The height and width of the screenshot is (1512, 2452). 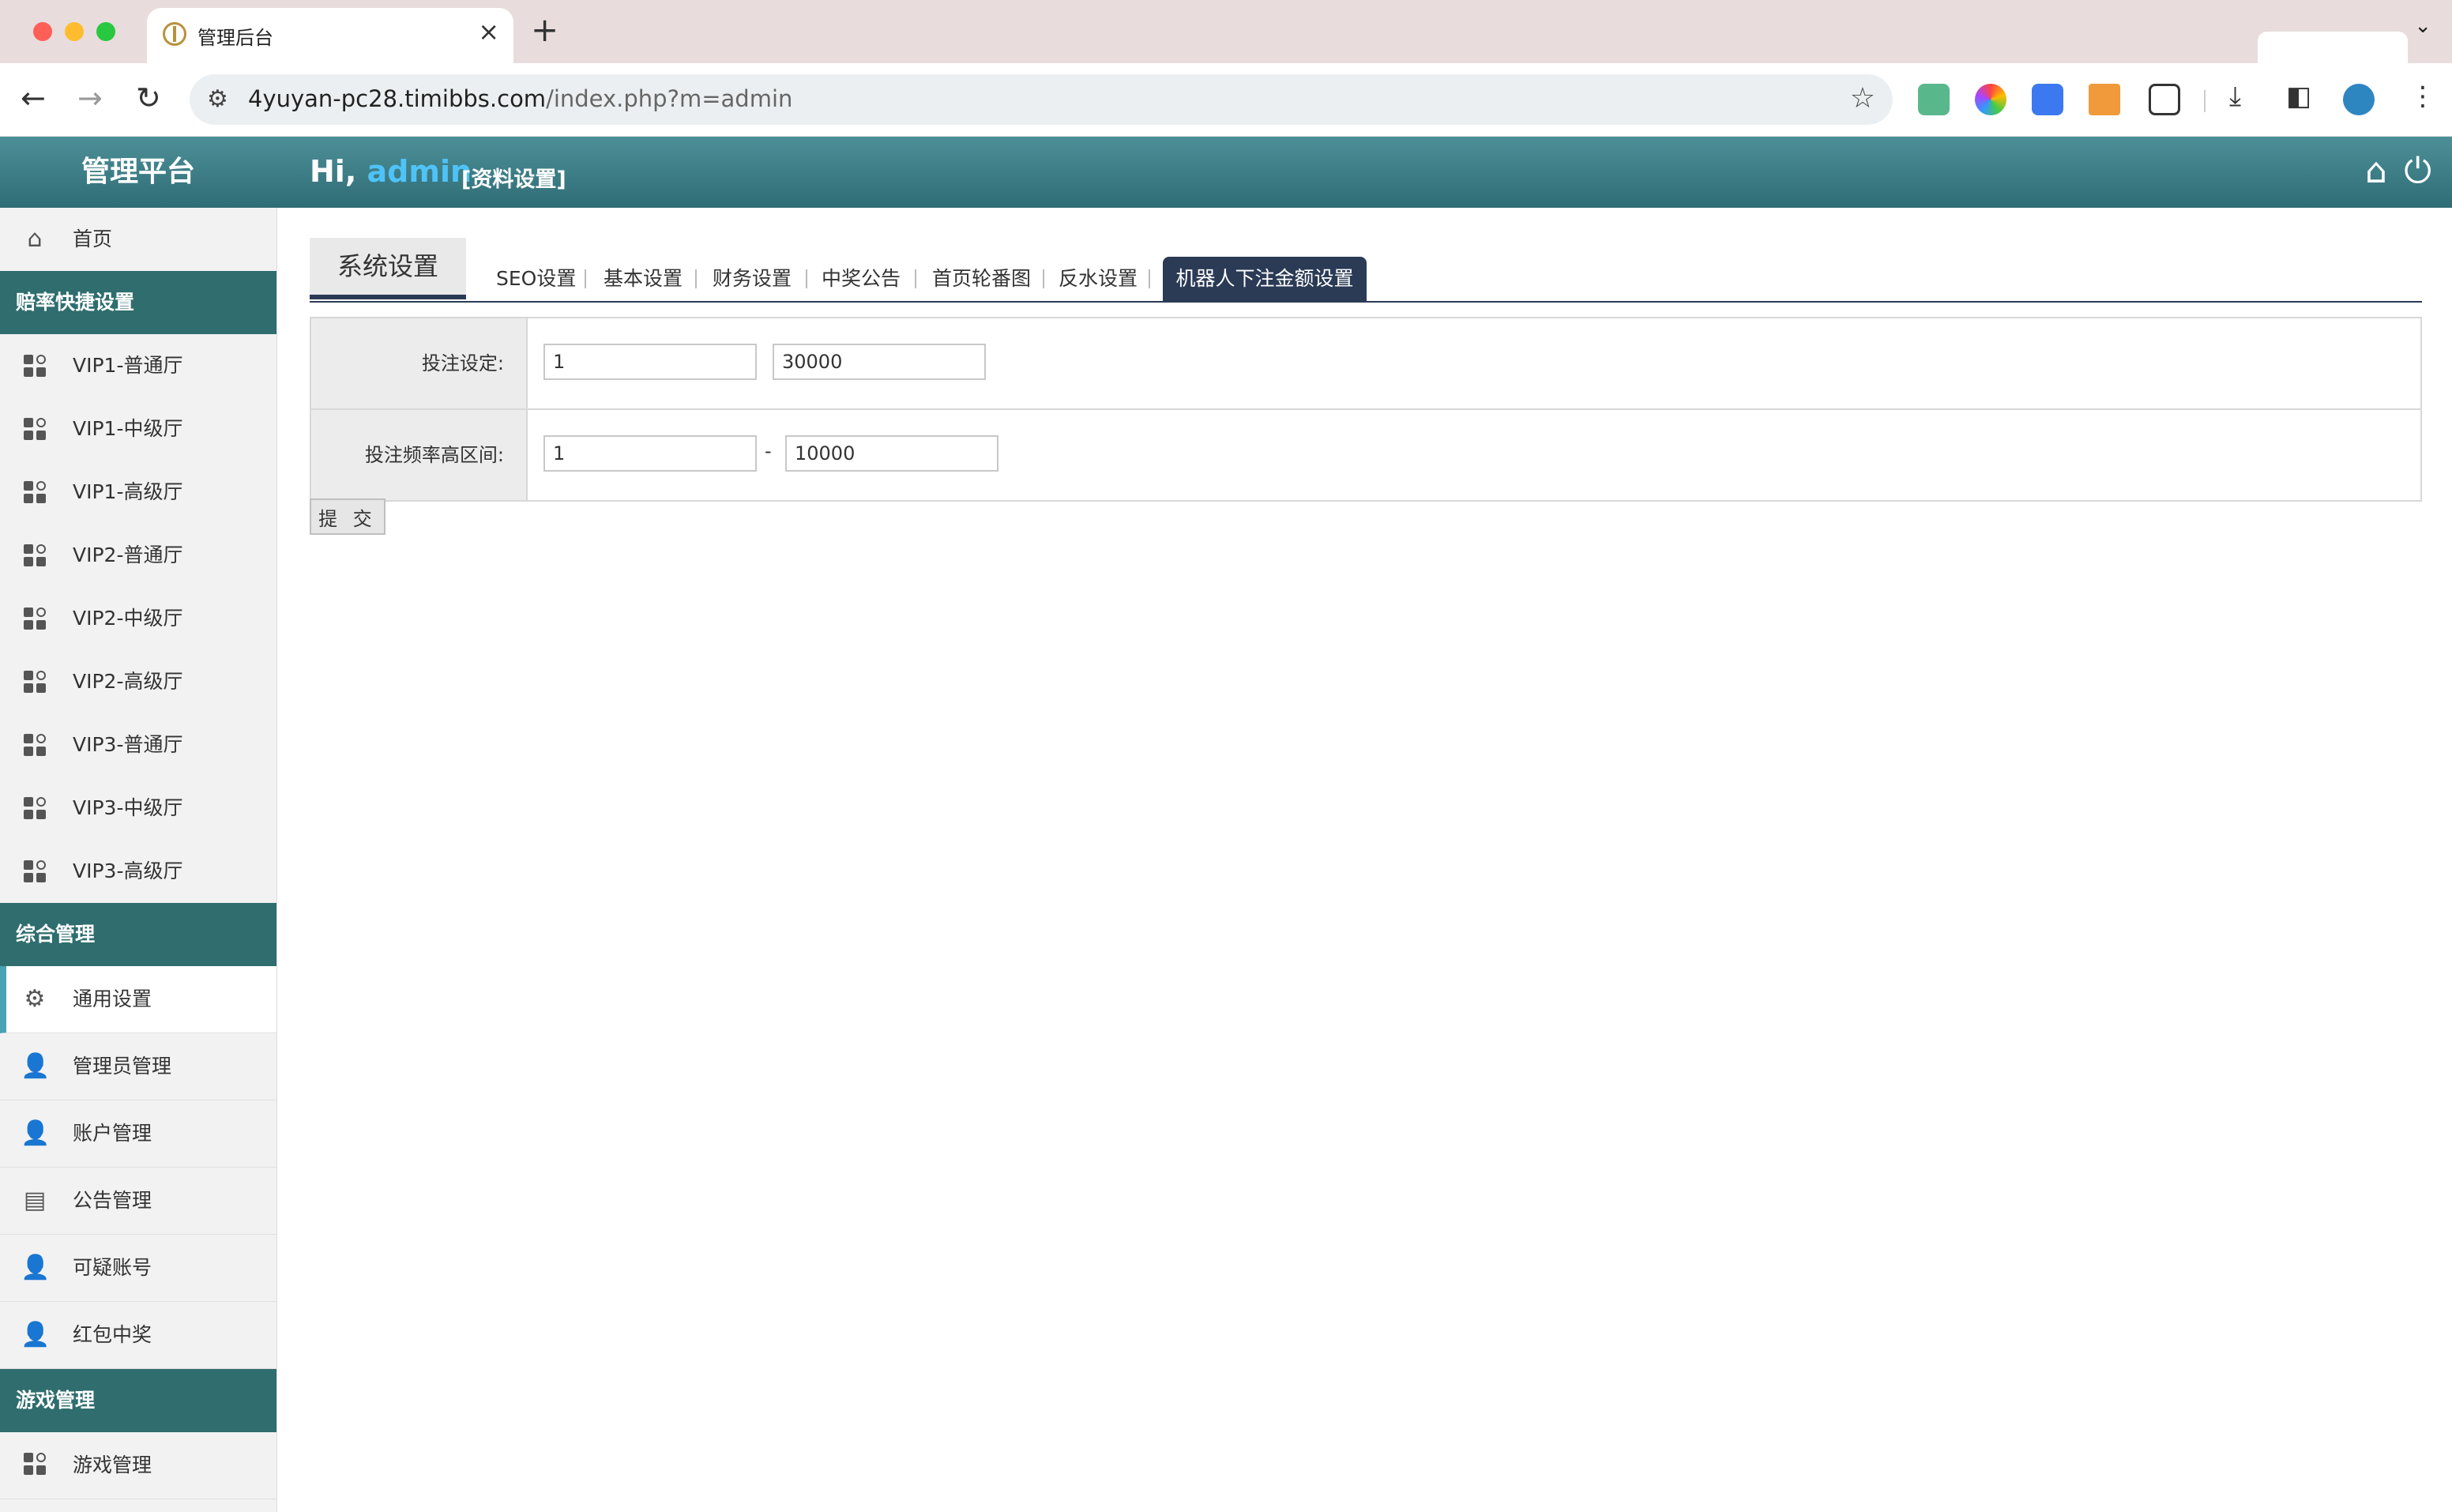 I want to click on tab-basic-settings: 基本设置, so click(x=643, y=278).